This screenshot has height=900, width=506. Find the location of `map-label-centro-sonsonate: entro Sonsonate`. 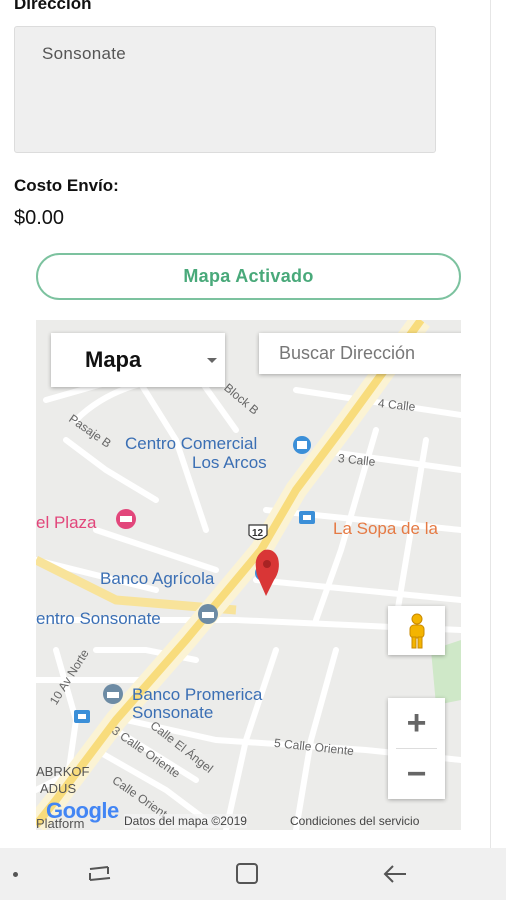

map-label-centro-sonsonate: entro Sonsonate is located at coordinates (98, 618).